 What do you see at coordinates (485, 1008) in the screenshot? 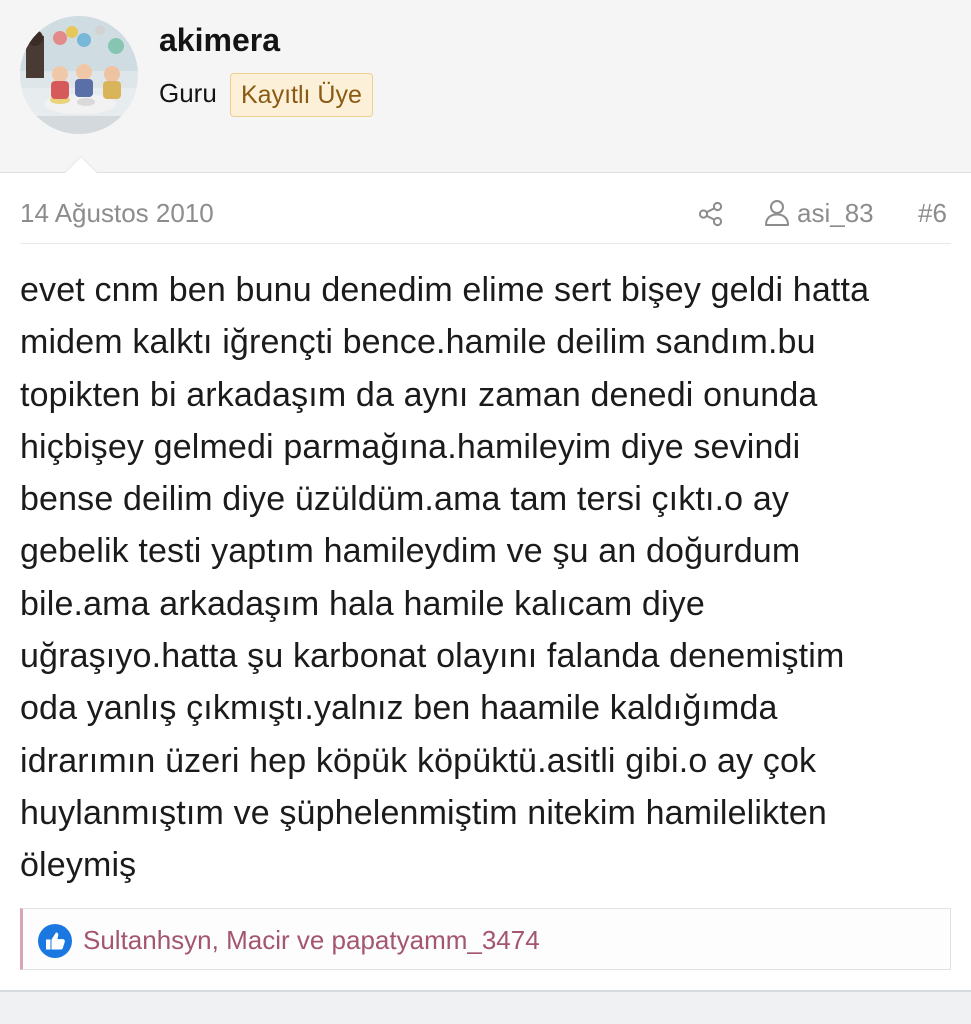
I see `page-bottom` at bounding box center [485, 1008].